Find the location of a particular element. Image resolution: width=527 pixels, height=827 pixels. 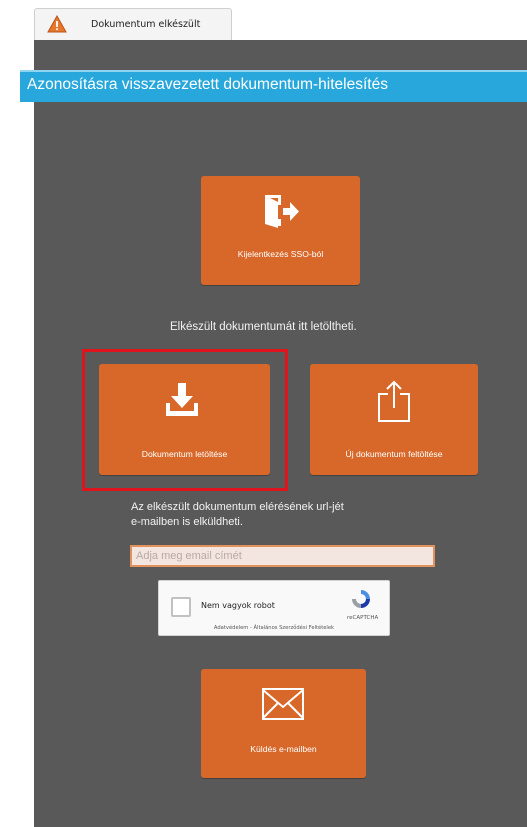

recaptcha-logo-icon is located at coordinates (361, 599).